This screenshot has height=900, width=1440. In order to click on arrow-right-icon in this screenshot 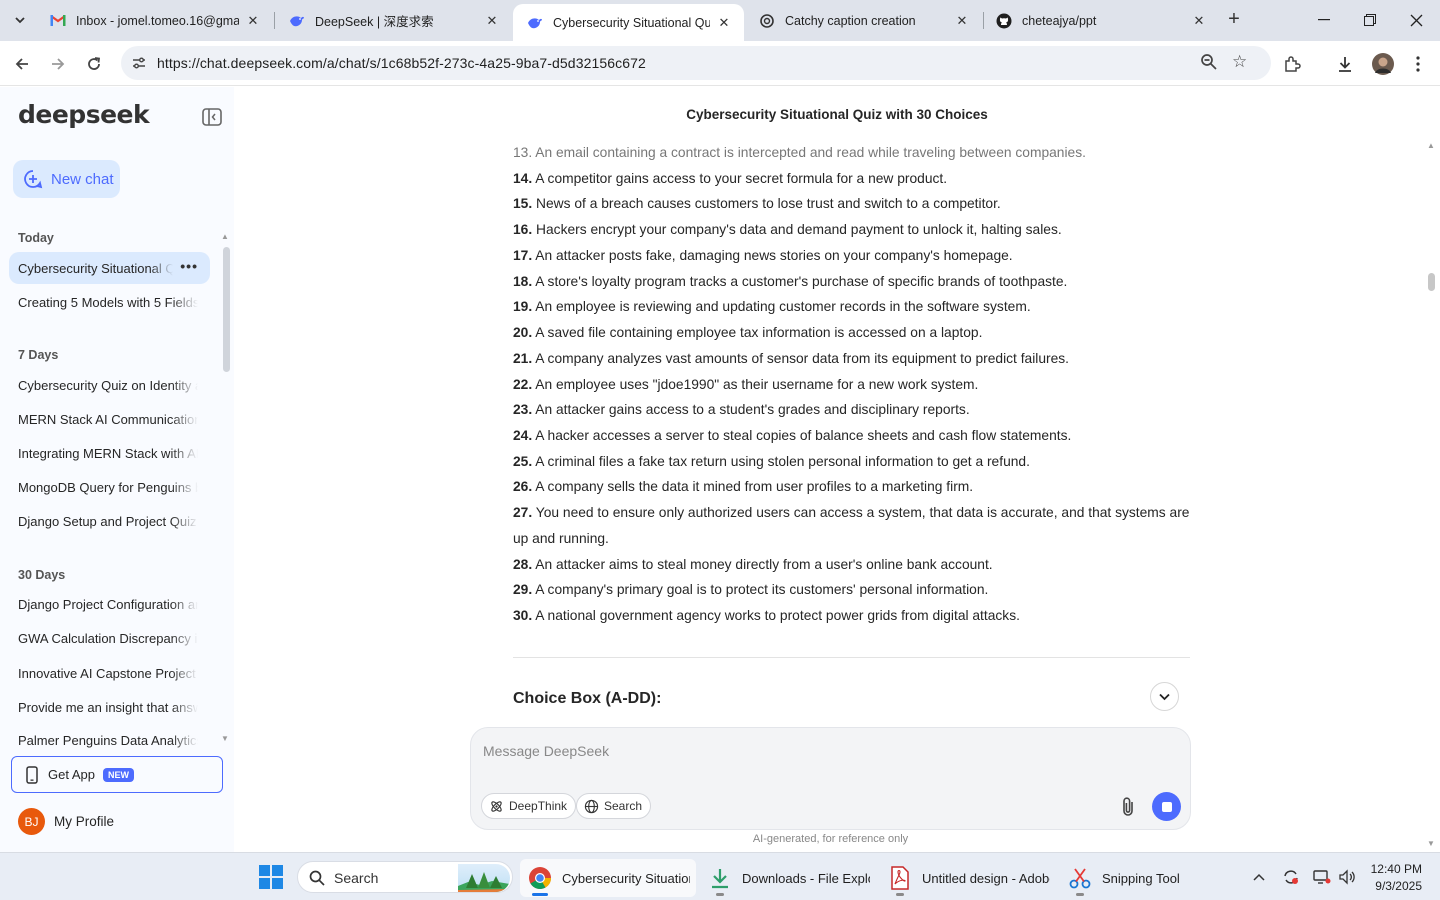, I will do `click(58, 64)`.